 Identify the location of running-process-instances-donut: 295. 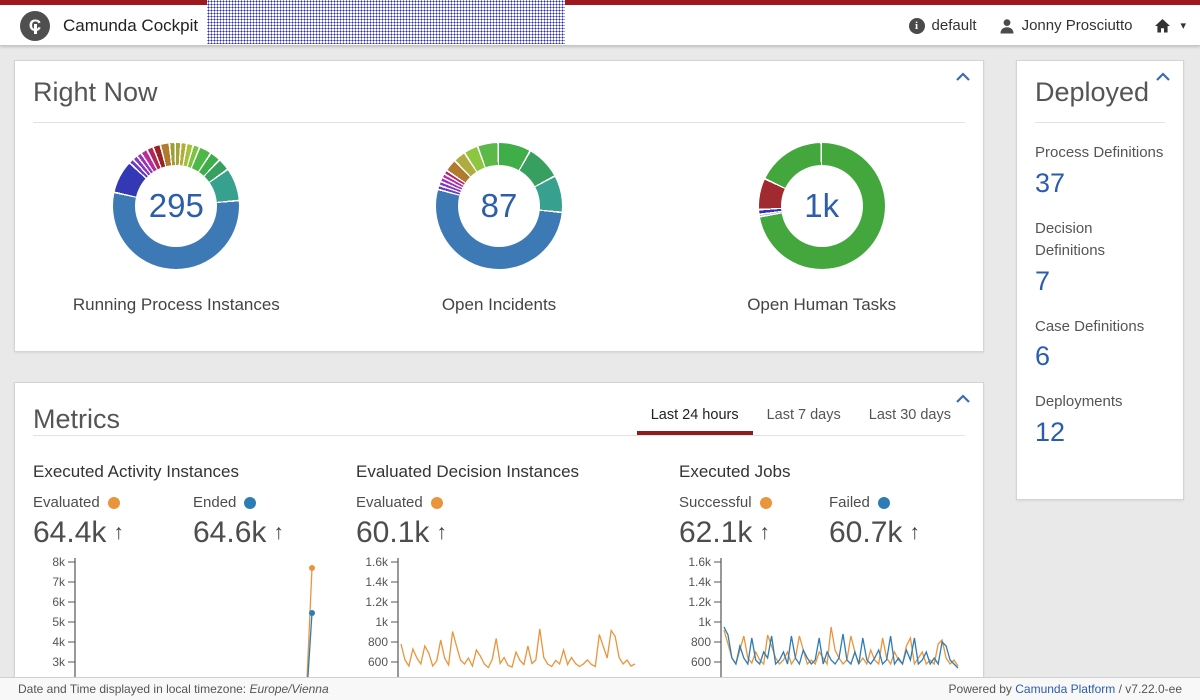
(176, 206).